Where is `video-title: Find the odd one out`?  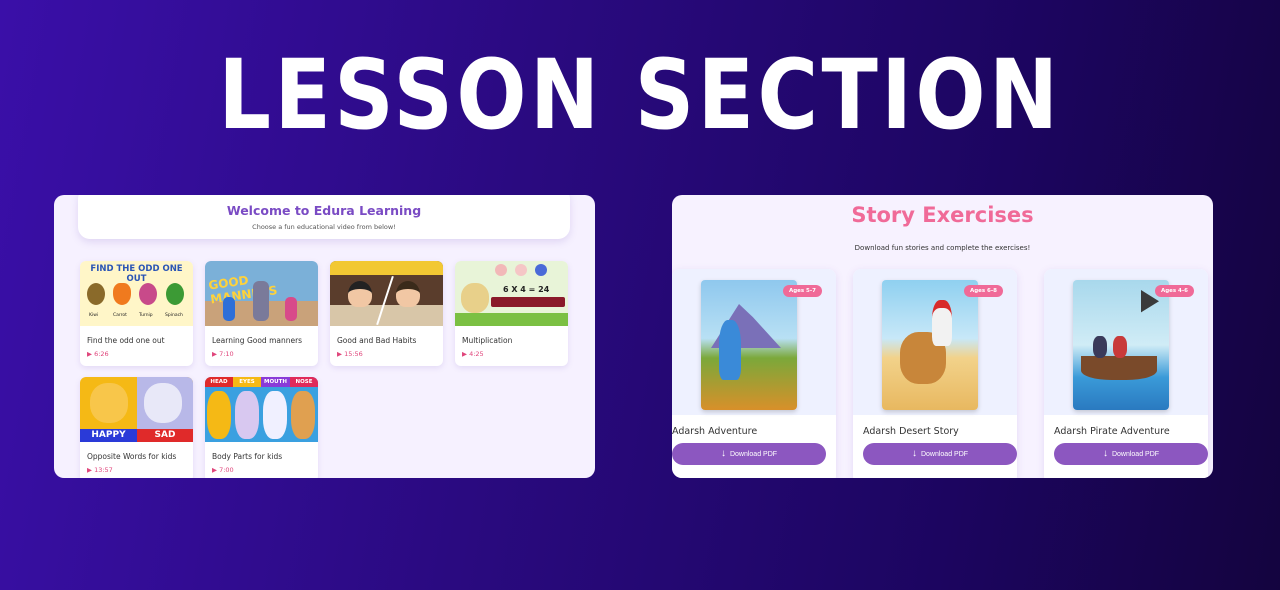
video-title: Find the odd one out is located at coordinates (126, 340).